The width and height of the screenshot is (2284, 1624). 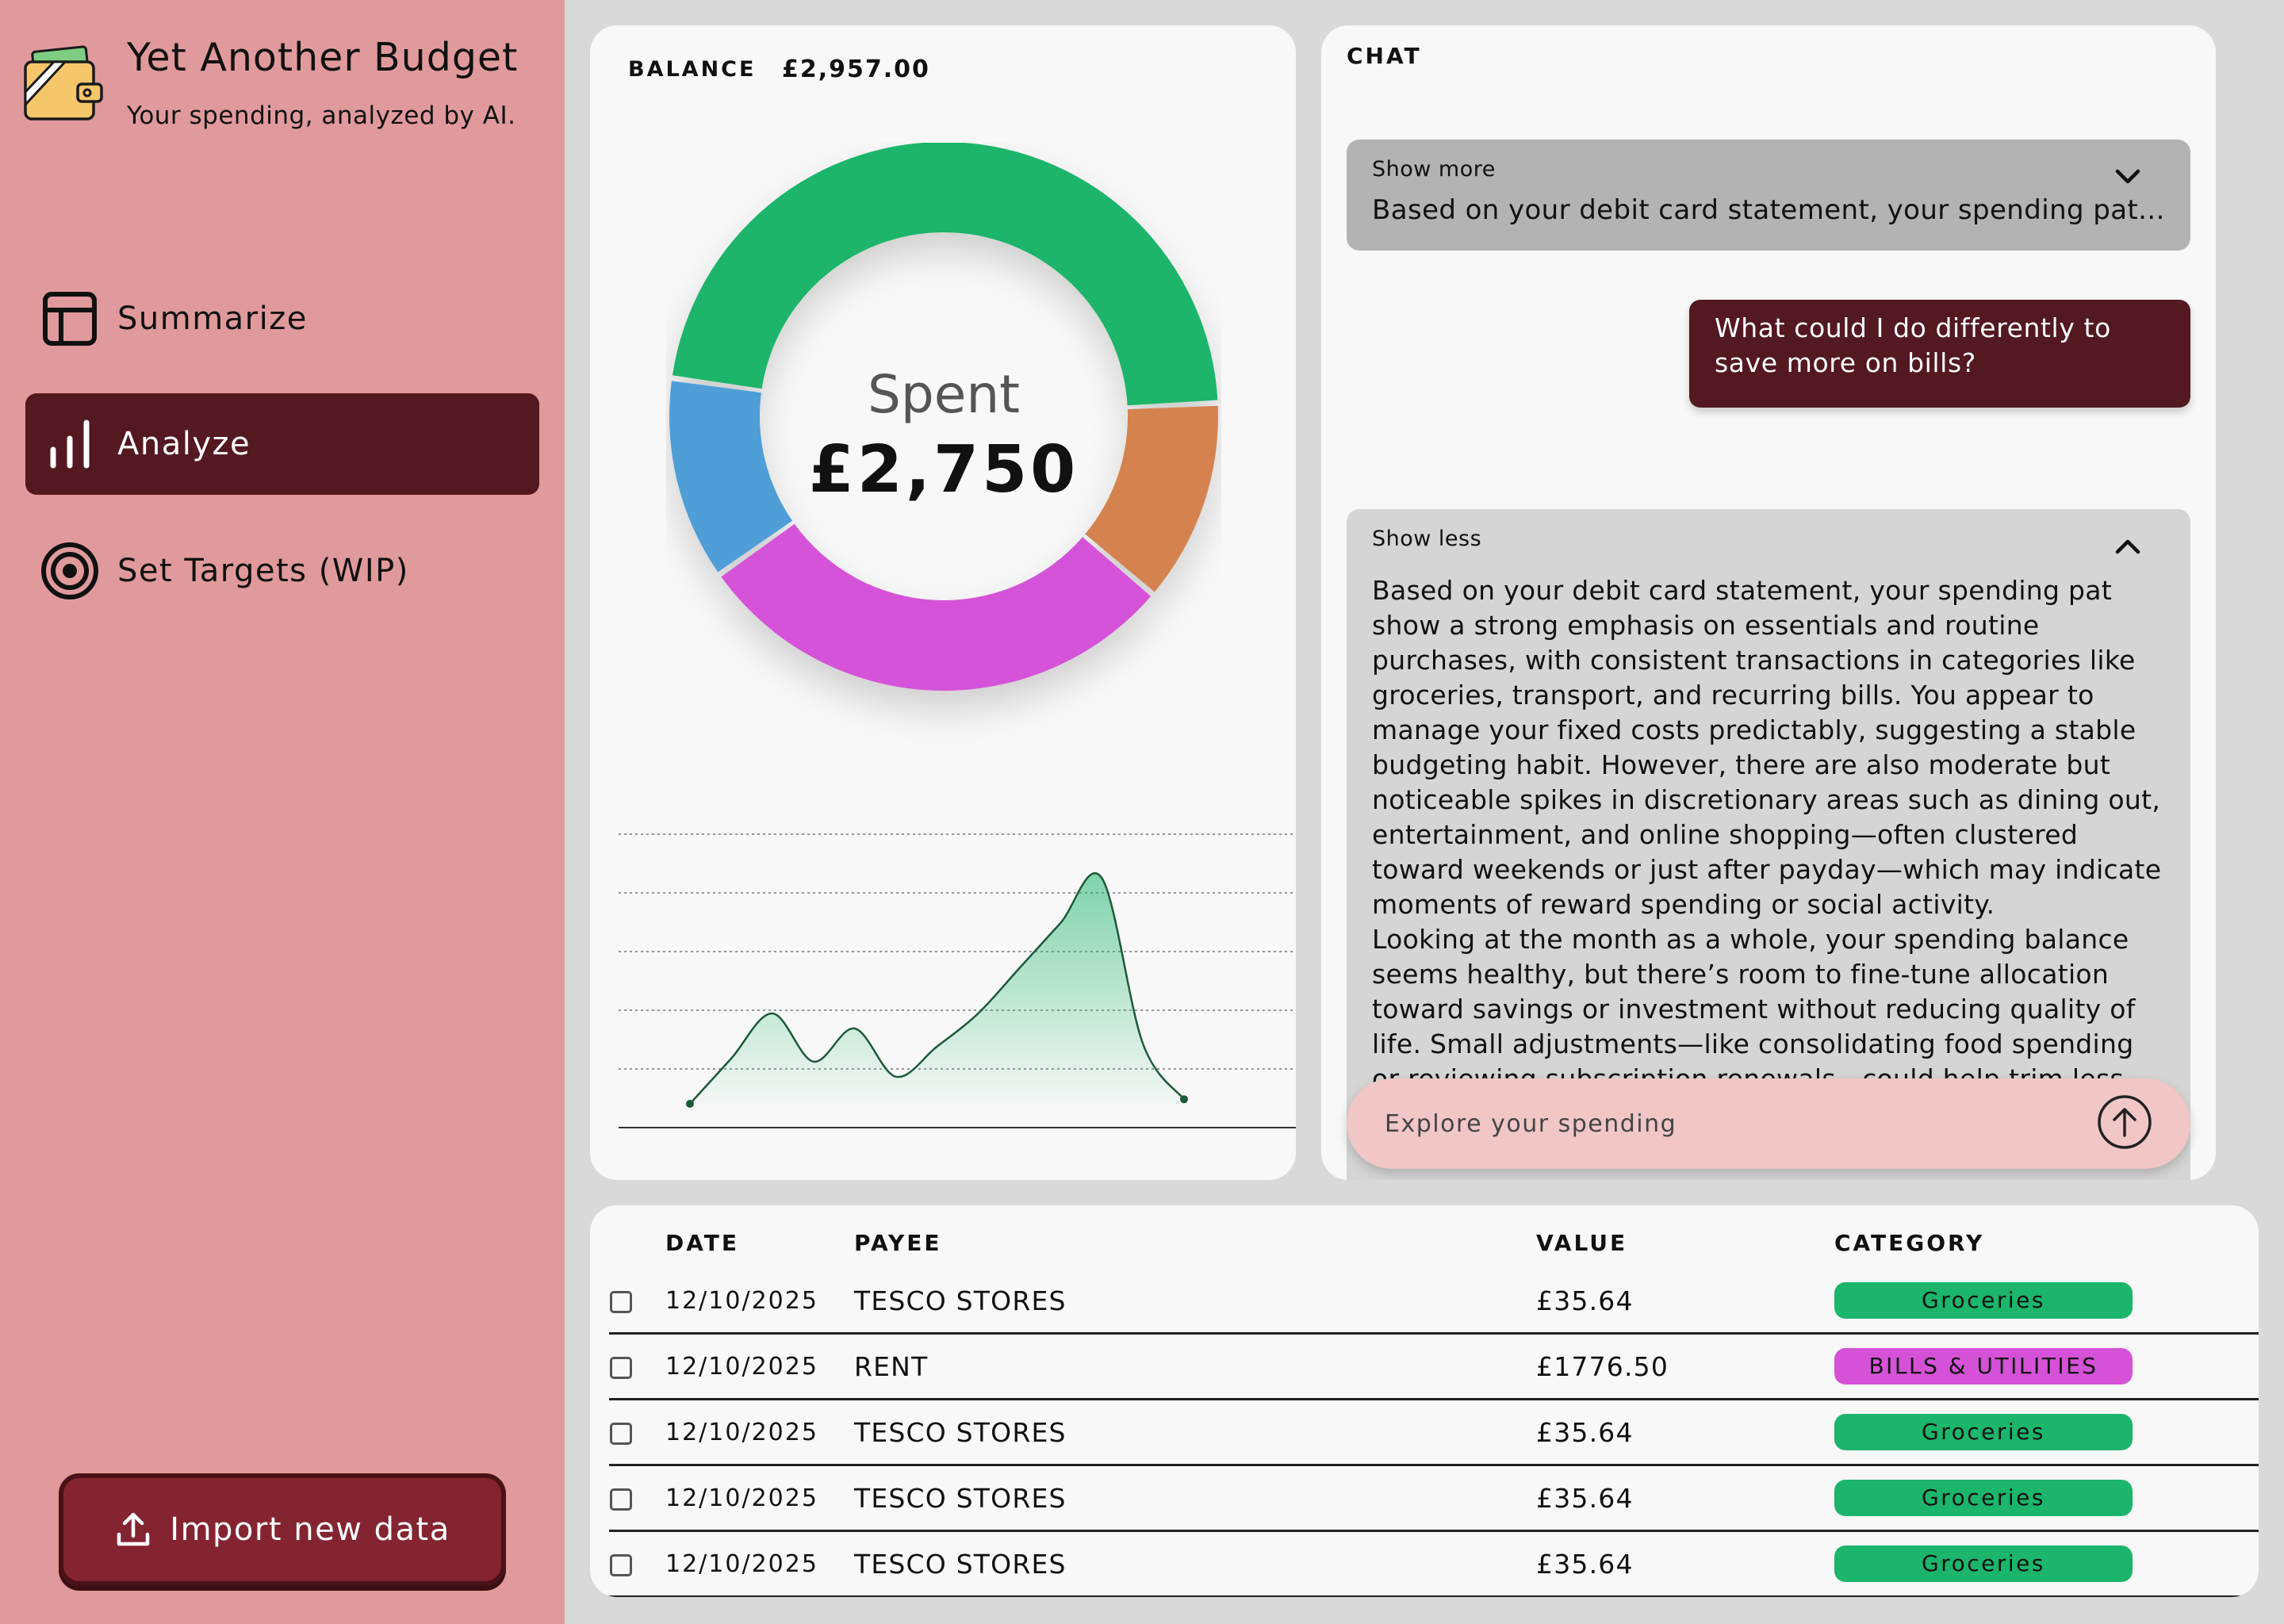 I want to click on chat-title: CHAT, so click(x=1384, y=56).